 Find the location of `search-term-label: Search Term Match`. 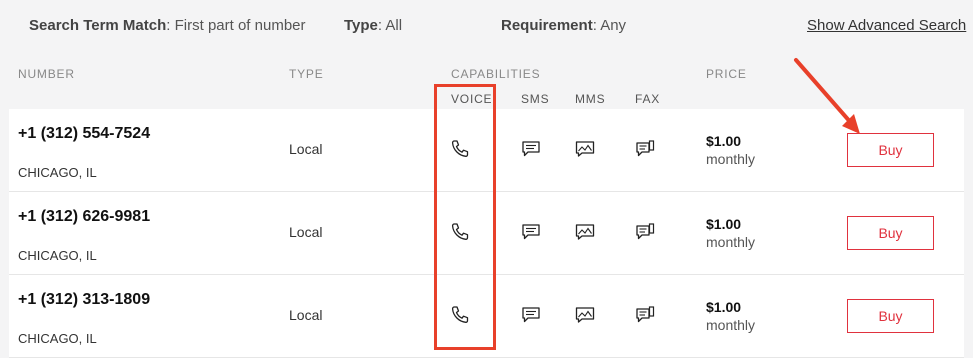

search-term-label: Search Term Match is located at coordinates (98, 25).